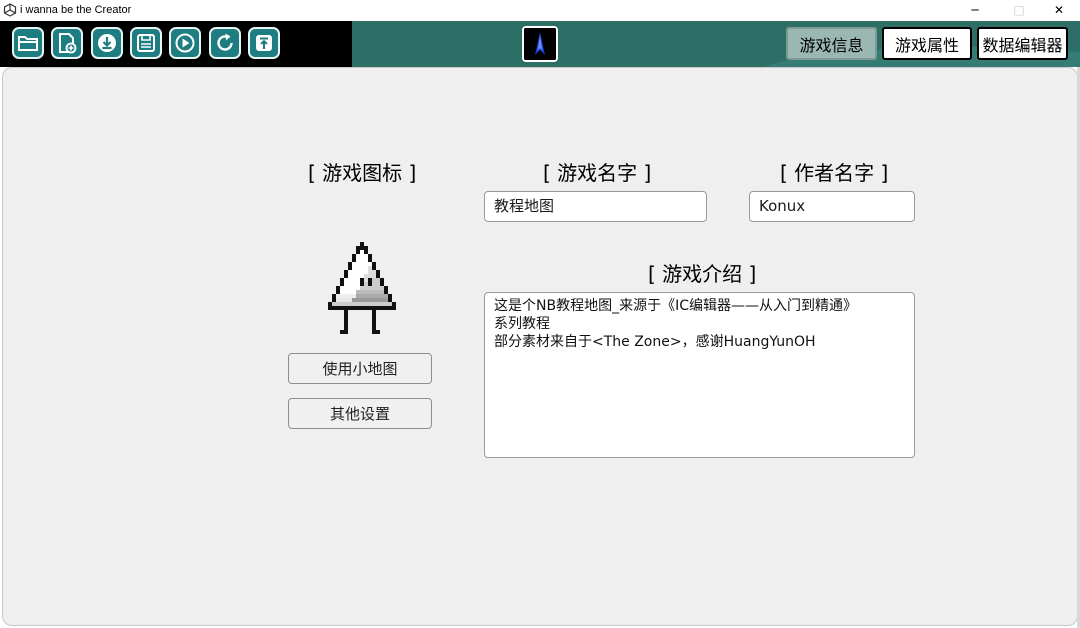 The width and height of the screenshot is (1080, 628). What do you see at coordinates (362, 290) in the screenshot?
I see `game-character-icon` at bounding box center [362, 290].